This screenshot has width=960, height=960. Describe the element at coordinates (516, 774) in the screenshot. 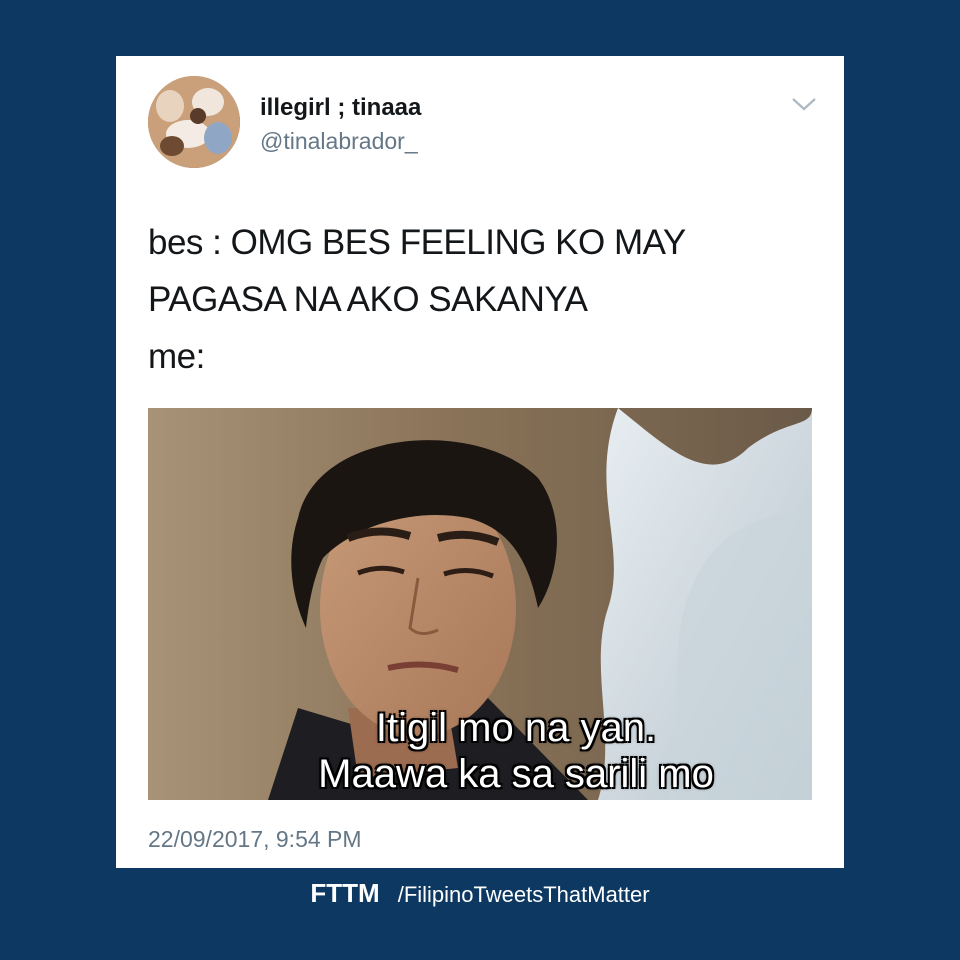

I see `meme-caption-line-2: Maawa ka sa sarili mo` at that location.